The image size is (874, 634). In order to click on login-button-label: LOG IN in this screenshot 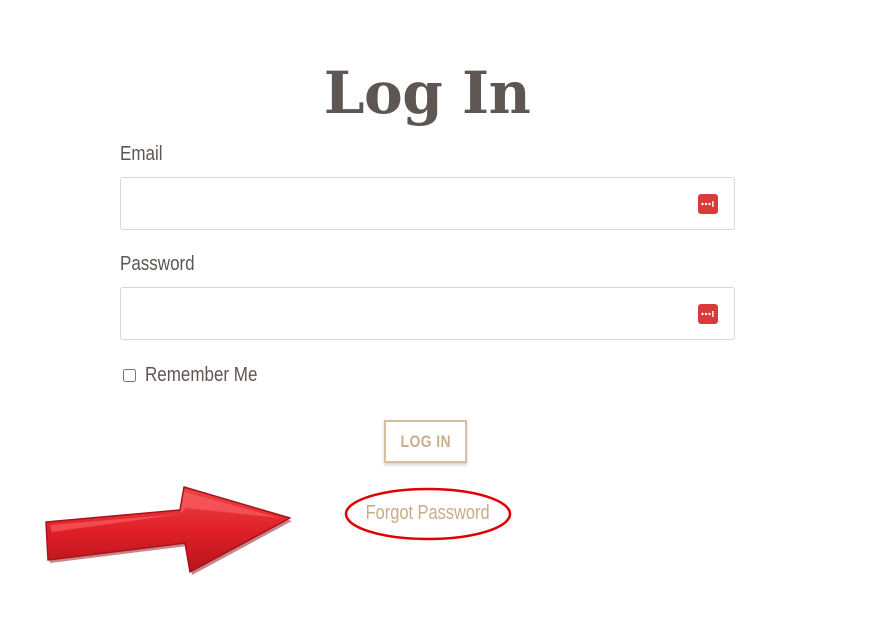, I will do `click(425, 441)`.